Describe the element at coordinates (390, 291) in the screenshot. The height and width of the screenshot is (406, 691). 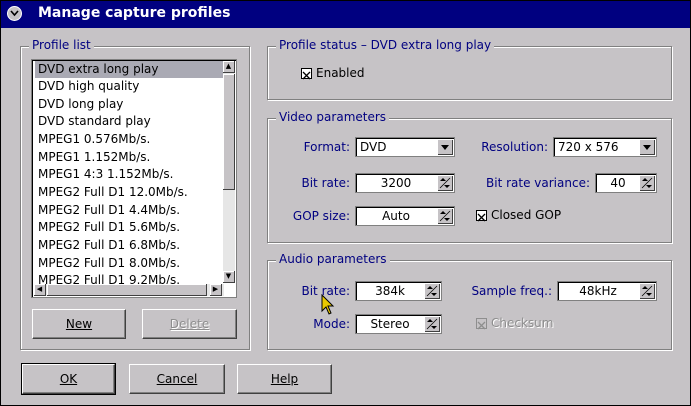
I see `audio-bitrate-value: 384k` at that location.